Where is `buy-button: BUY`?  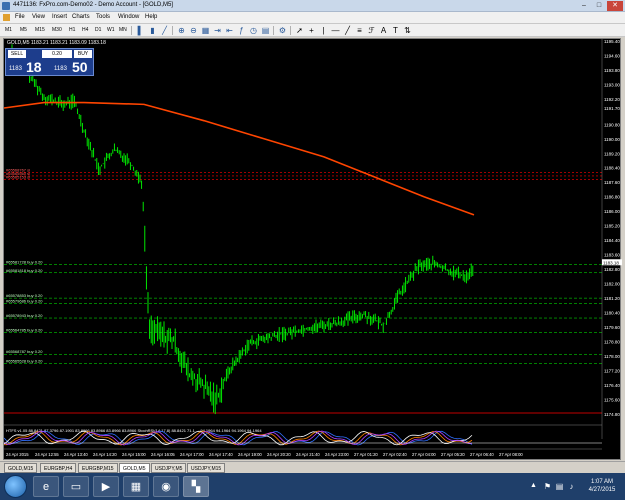 buy-button: BUY is located at coordinates (83, 54).